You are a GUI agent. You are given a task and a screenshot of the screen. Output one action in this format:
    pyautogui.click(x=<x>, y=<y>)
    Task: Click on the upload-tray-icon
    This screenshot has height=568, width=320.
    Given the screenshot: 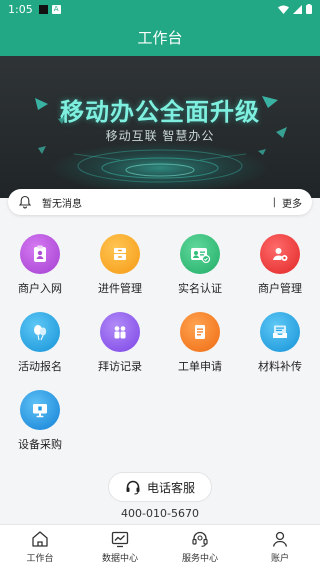 What is the action you would take?
    pyautogui.click(x=280, y=332)
    